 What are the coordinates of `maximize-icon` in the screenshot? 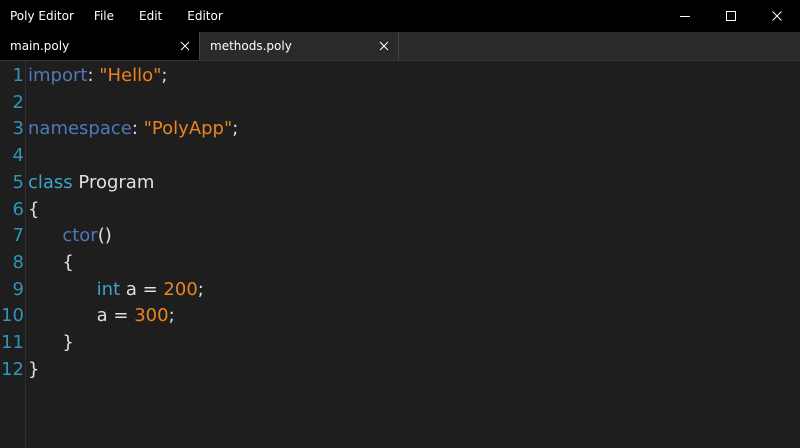 It's located at (731, 16).